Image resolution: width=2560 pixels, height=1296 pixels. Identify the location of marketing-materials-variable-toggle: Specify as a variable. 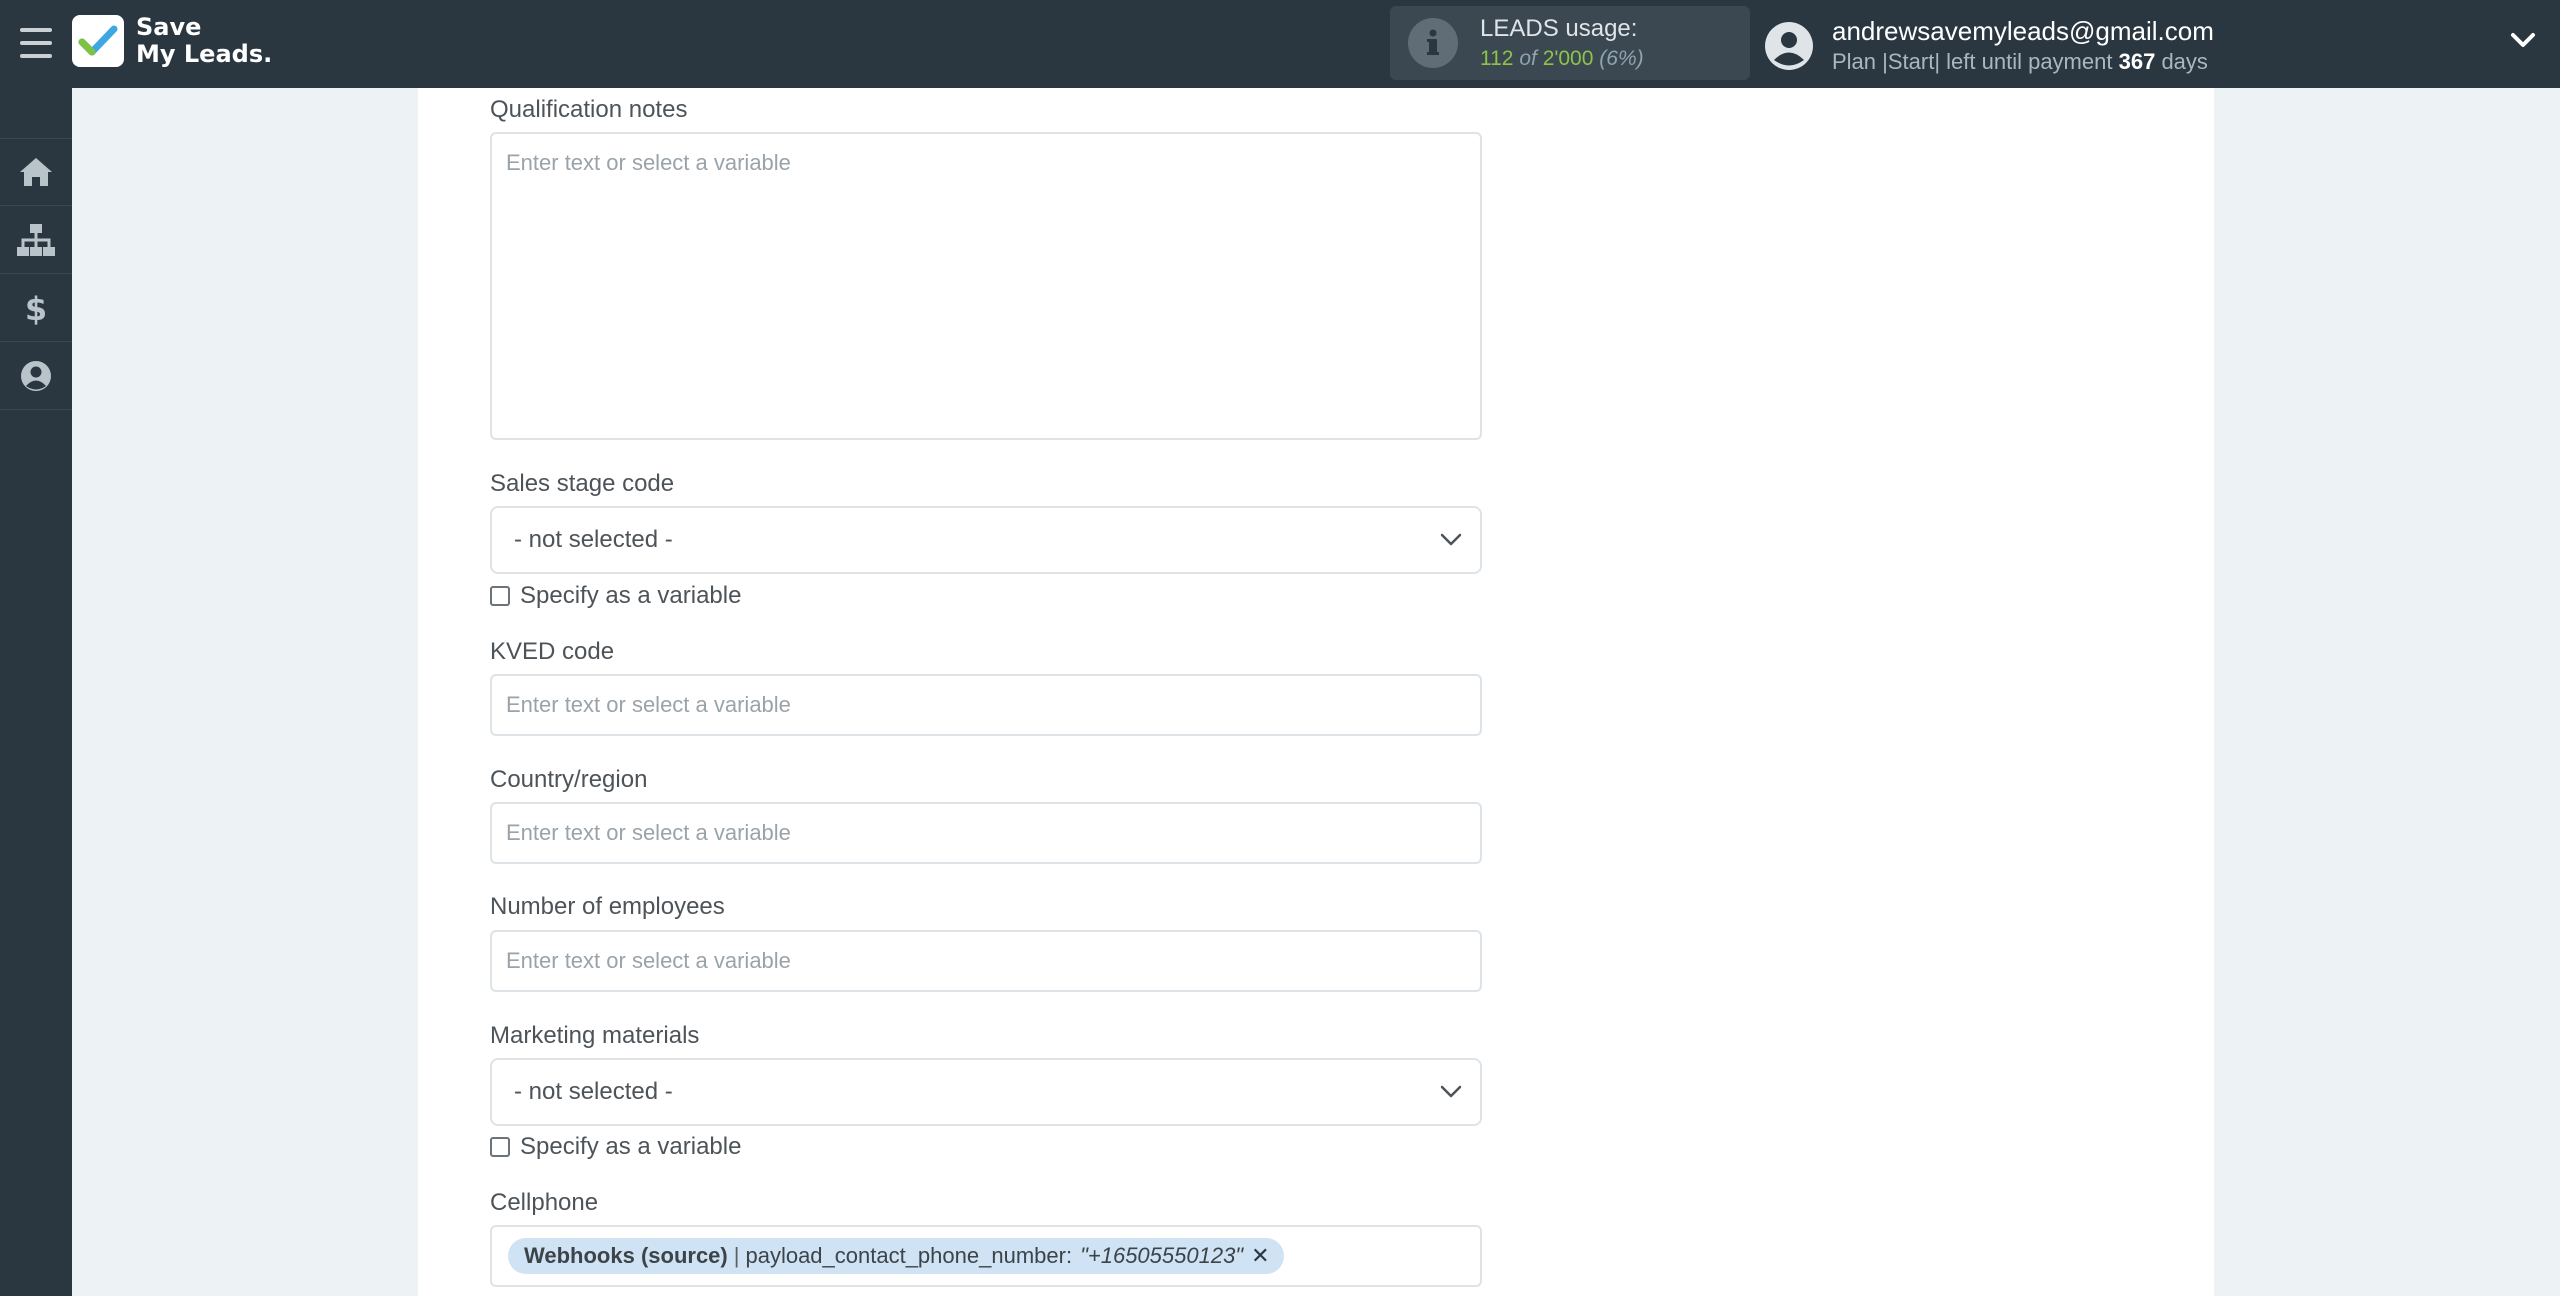
(615, 1147).